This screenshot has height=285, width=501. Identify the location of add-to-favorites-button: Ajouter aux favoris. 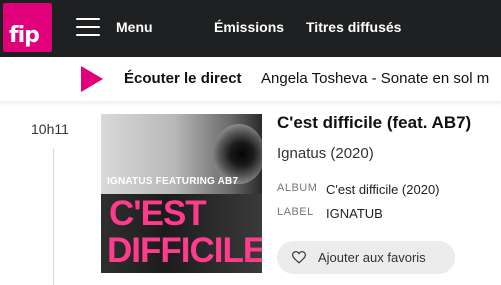
(366, 257).